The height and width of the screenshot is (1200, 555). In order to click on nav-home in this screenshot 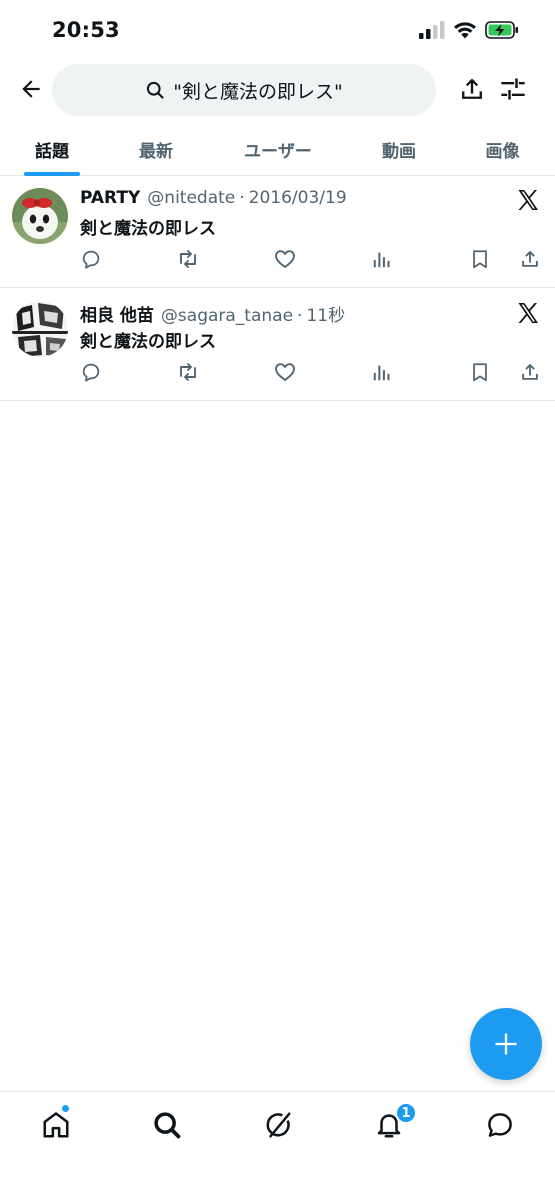, I will do `click(56, 1125)`.